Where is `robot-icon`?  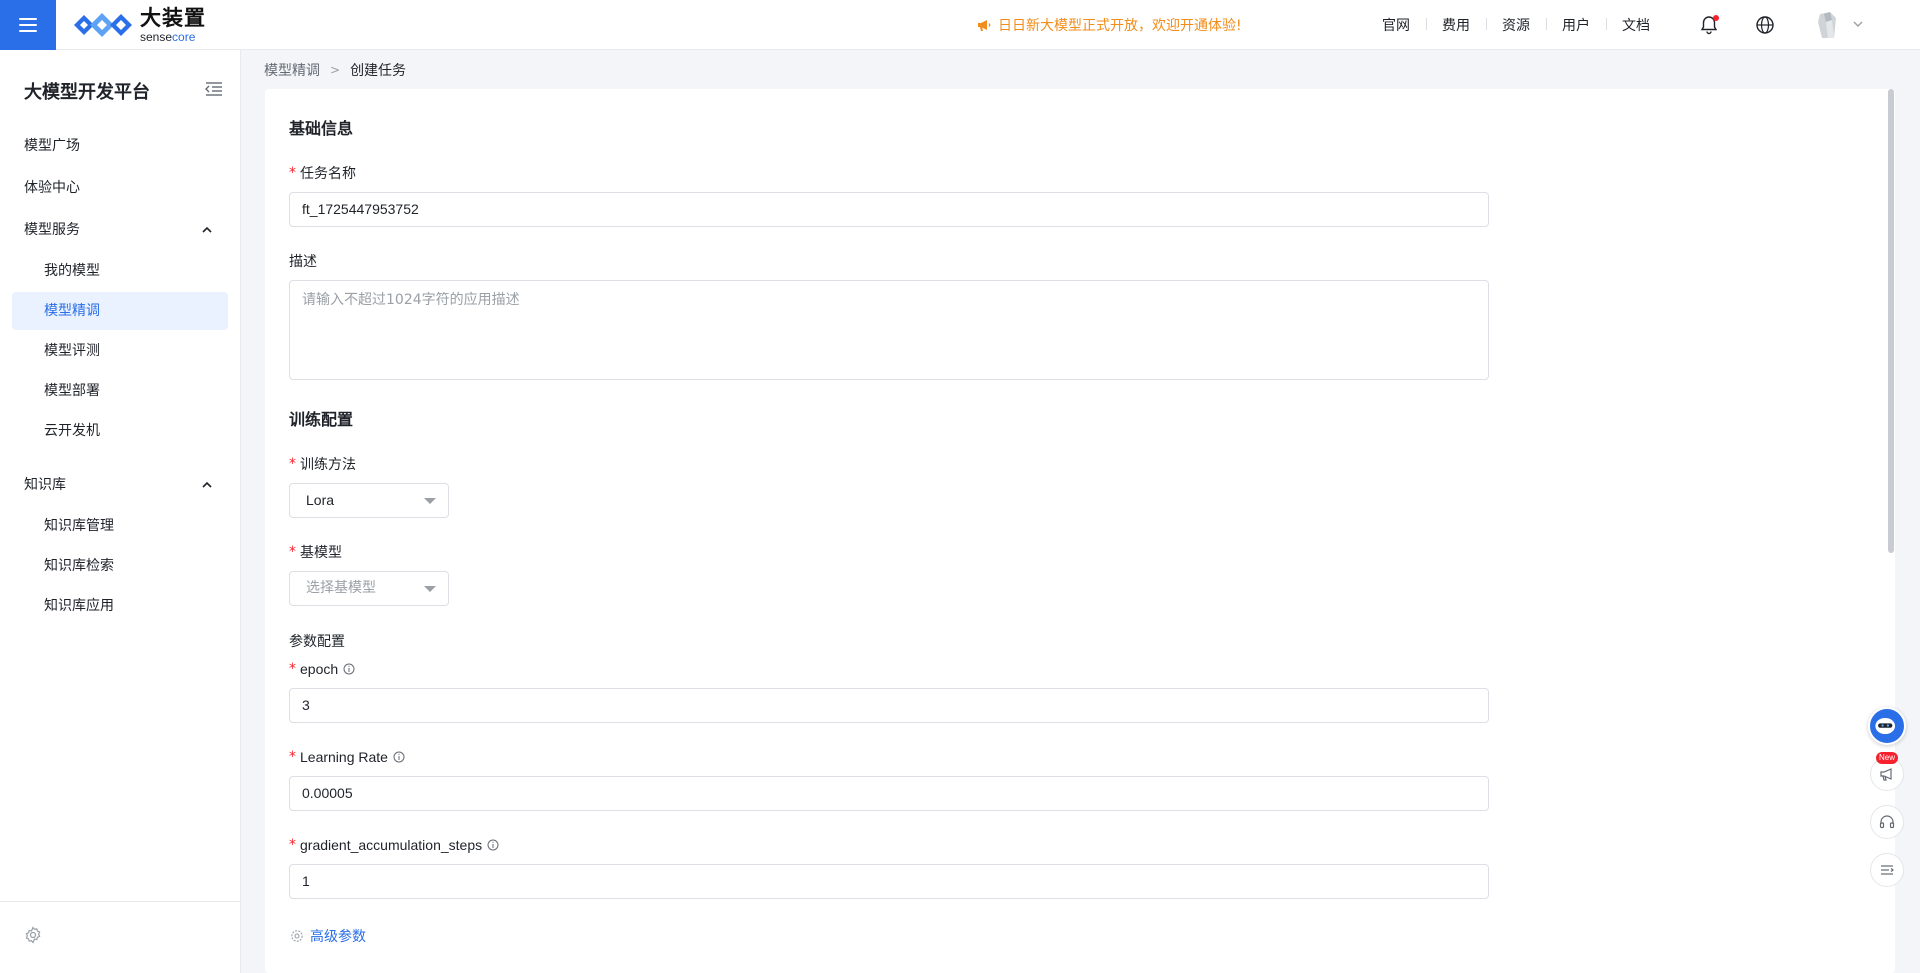
robot-icon is located at coordinates (1885, 726).